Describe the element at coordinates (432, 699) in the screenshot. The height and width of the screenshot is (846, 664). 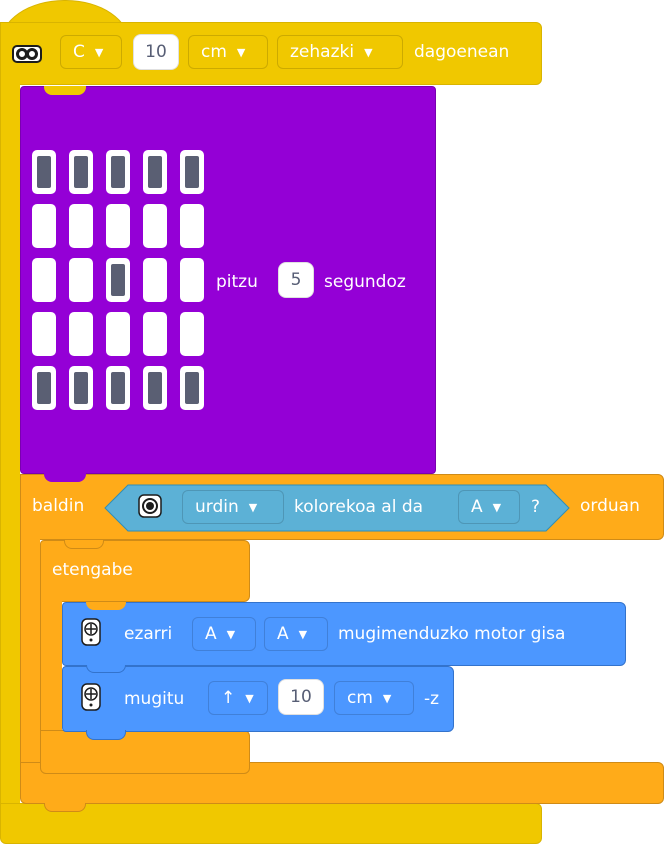
I see `move-suffix: -z` at that location.